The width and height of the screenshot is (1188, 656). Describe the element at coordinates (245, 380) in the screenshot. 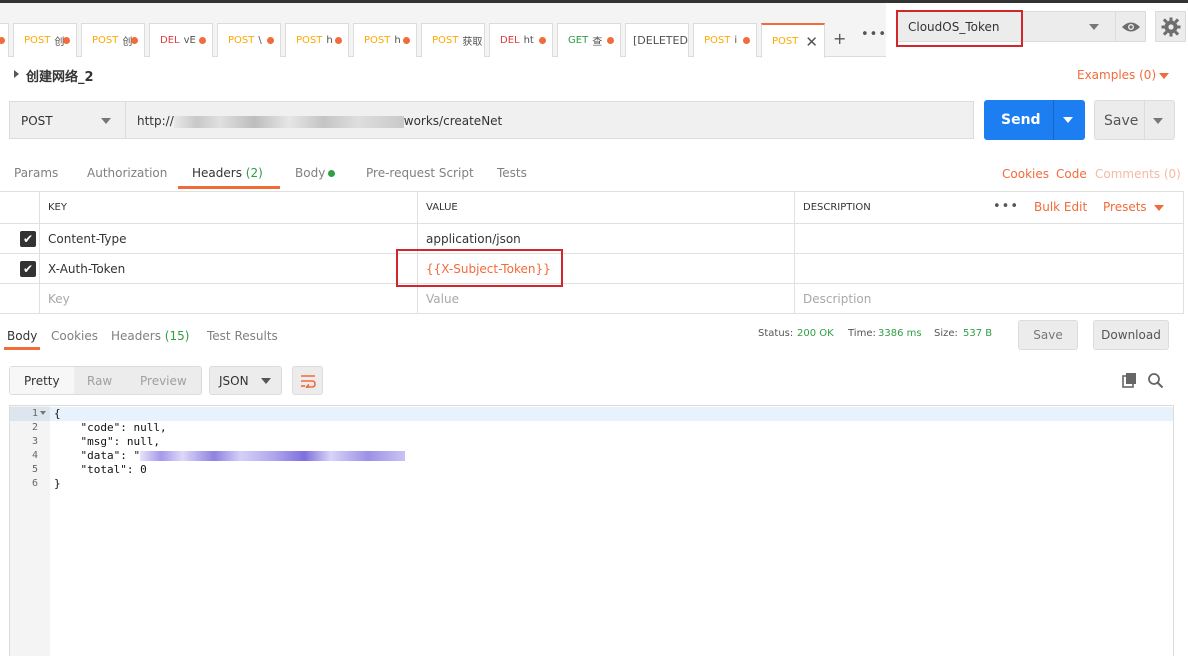

I see `format-select: JSON` at that location.